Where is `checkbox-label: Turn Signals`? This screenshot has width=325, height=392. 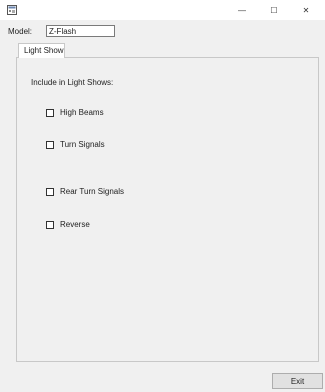 checkbox-label: Turn Signals is located at coordinates (82, 144).